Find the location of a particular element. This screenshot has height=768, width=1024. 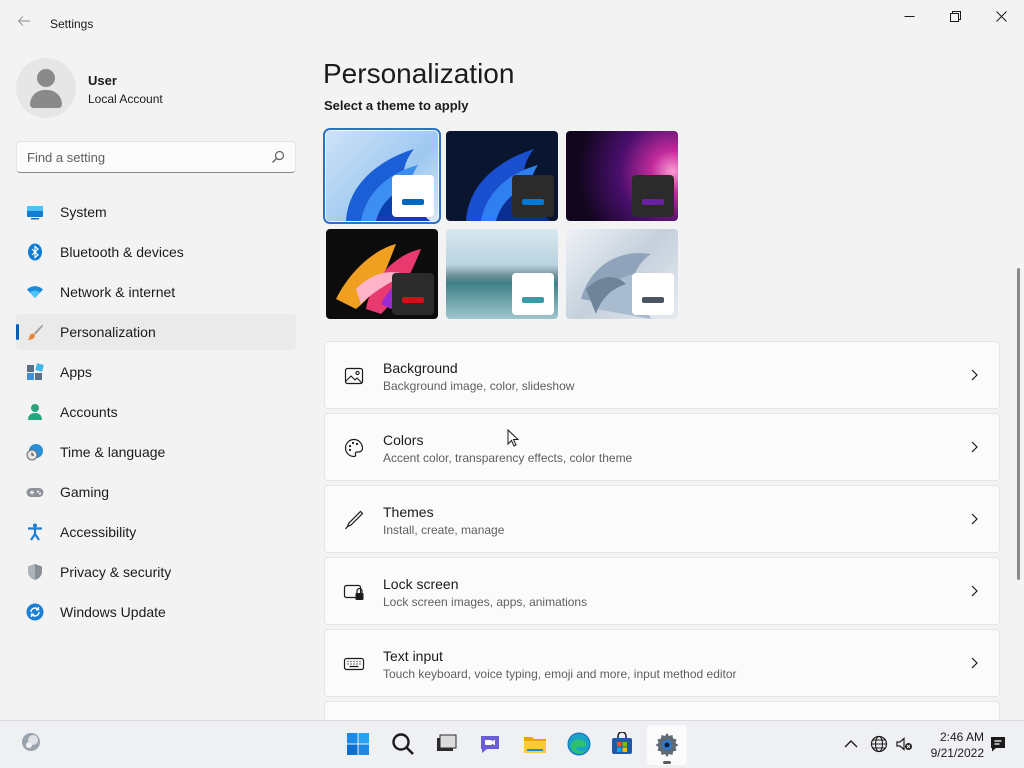

close-icon is located at coordinates (1001, 16).